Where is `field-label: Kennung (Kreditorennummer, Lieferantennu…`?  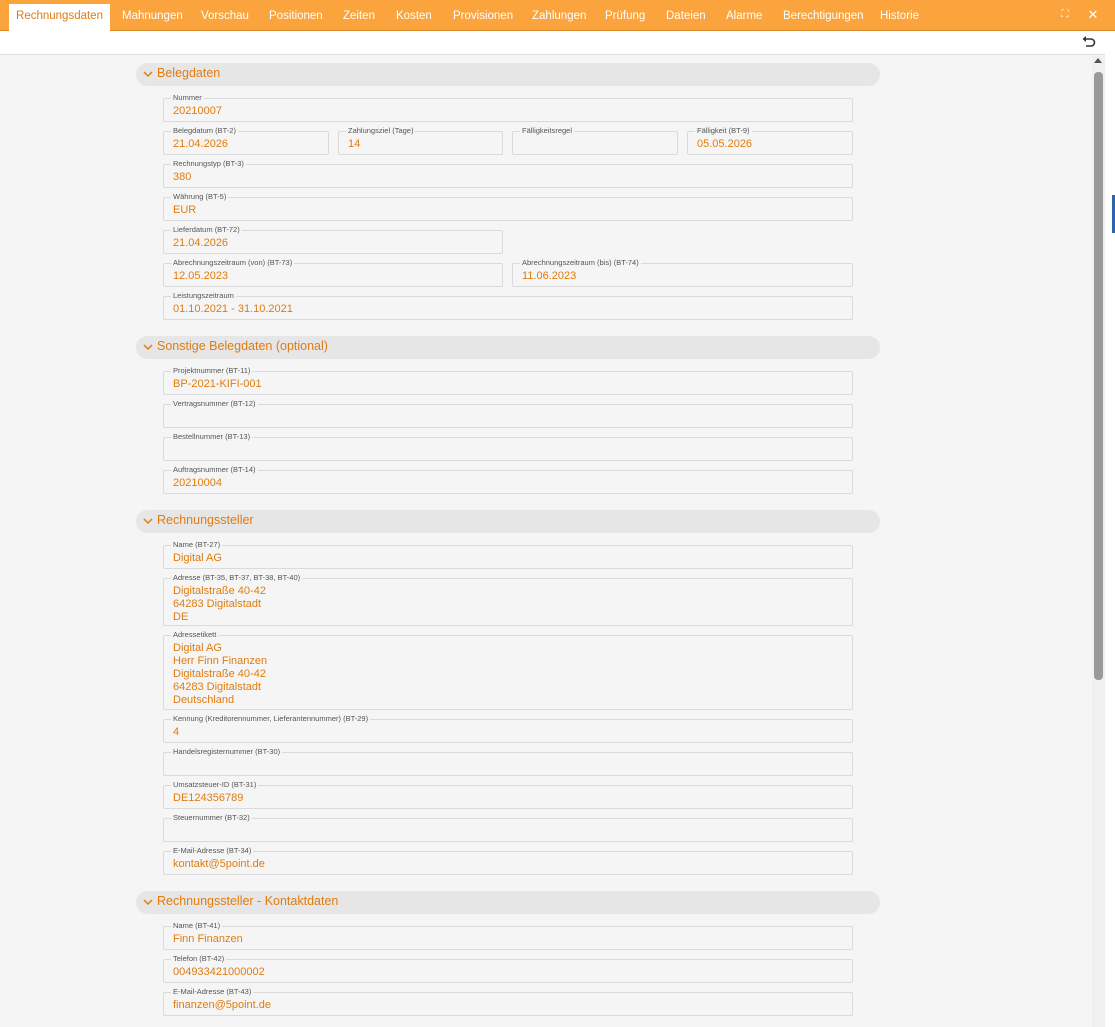 field-label: Kennung (Kreditorennummer, Lieferantennu… is located at coordinates (271, 719).